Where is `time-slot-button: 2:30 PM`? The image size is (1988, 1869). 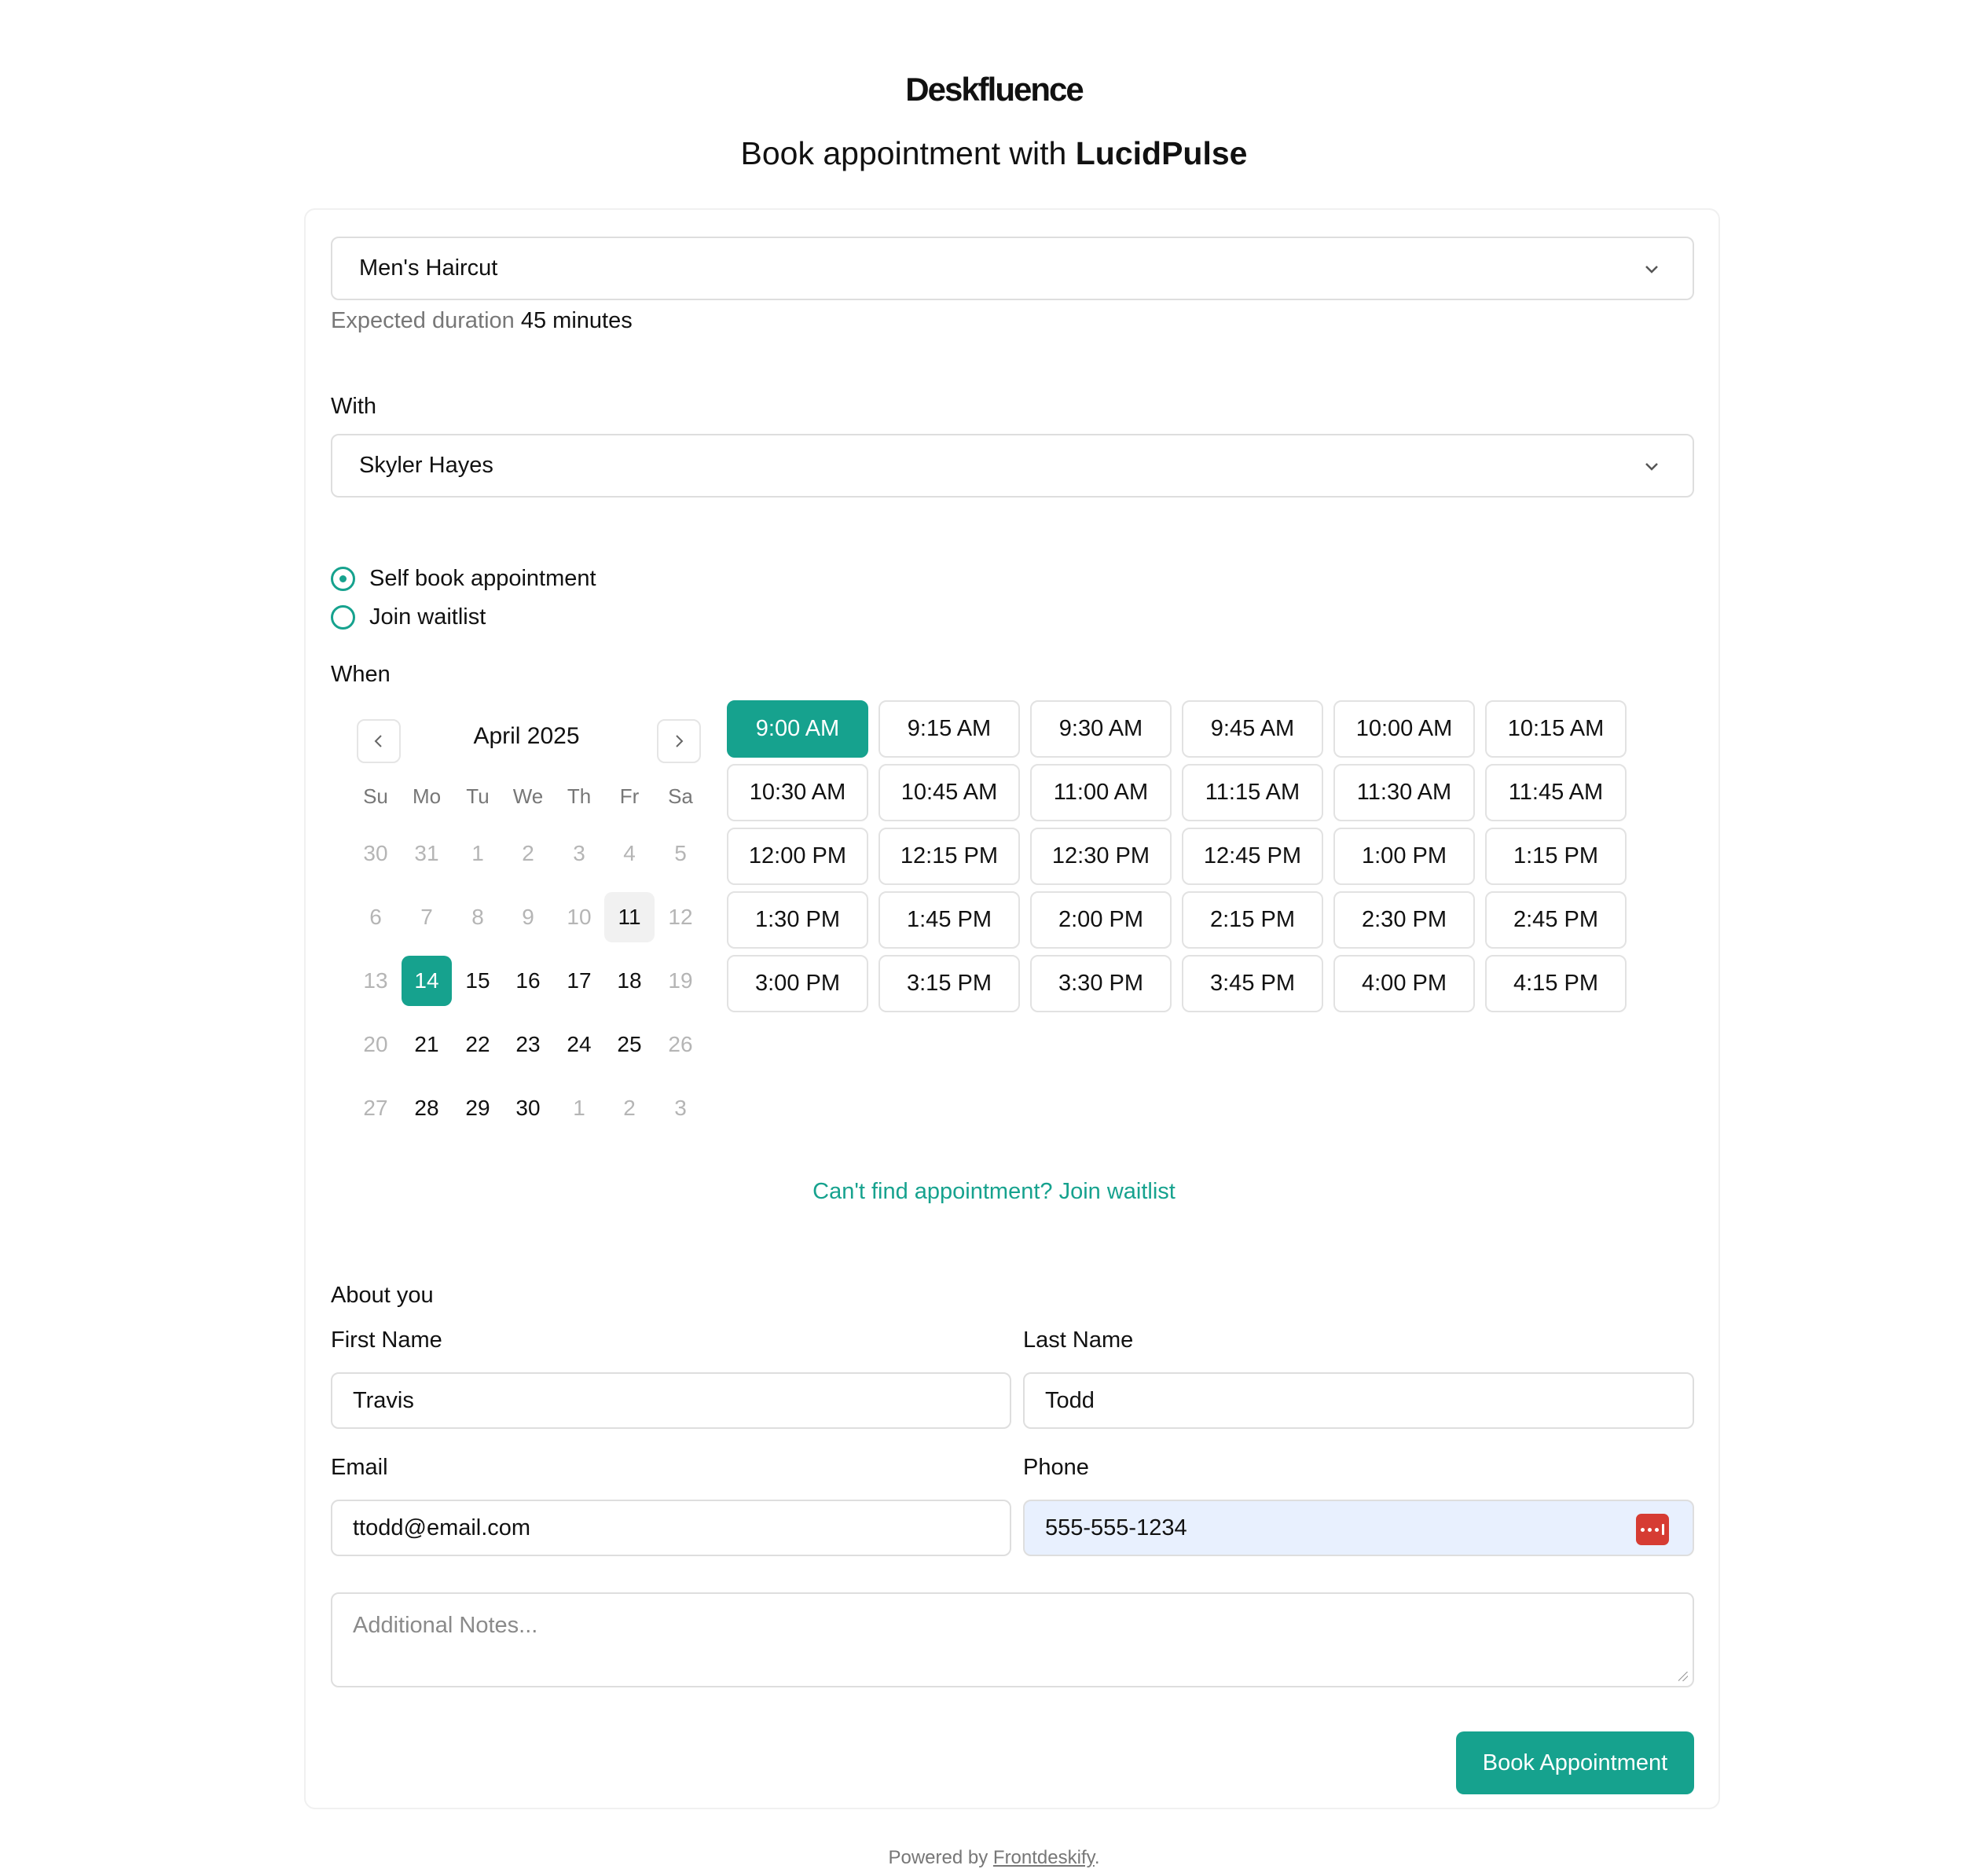
time-slot-button: 2:30 PM is located at coordinates (1404, 920).